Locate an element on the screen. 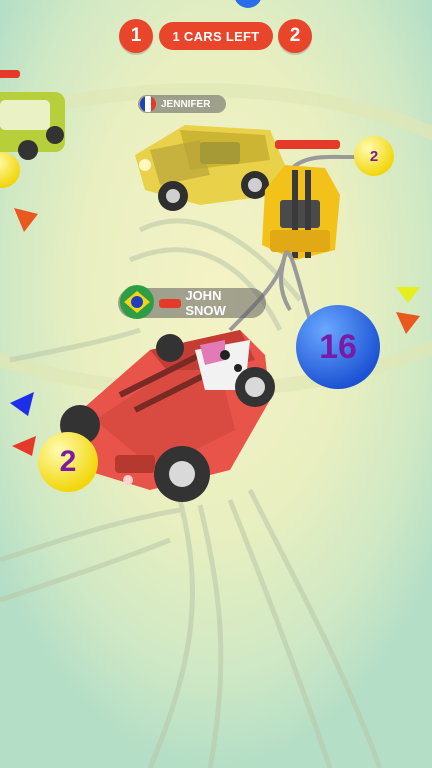  ball-value-left: 2 is located at coordinates (68, 461).